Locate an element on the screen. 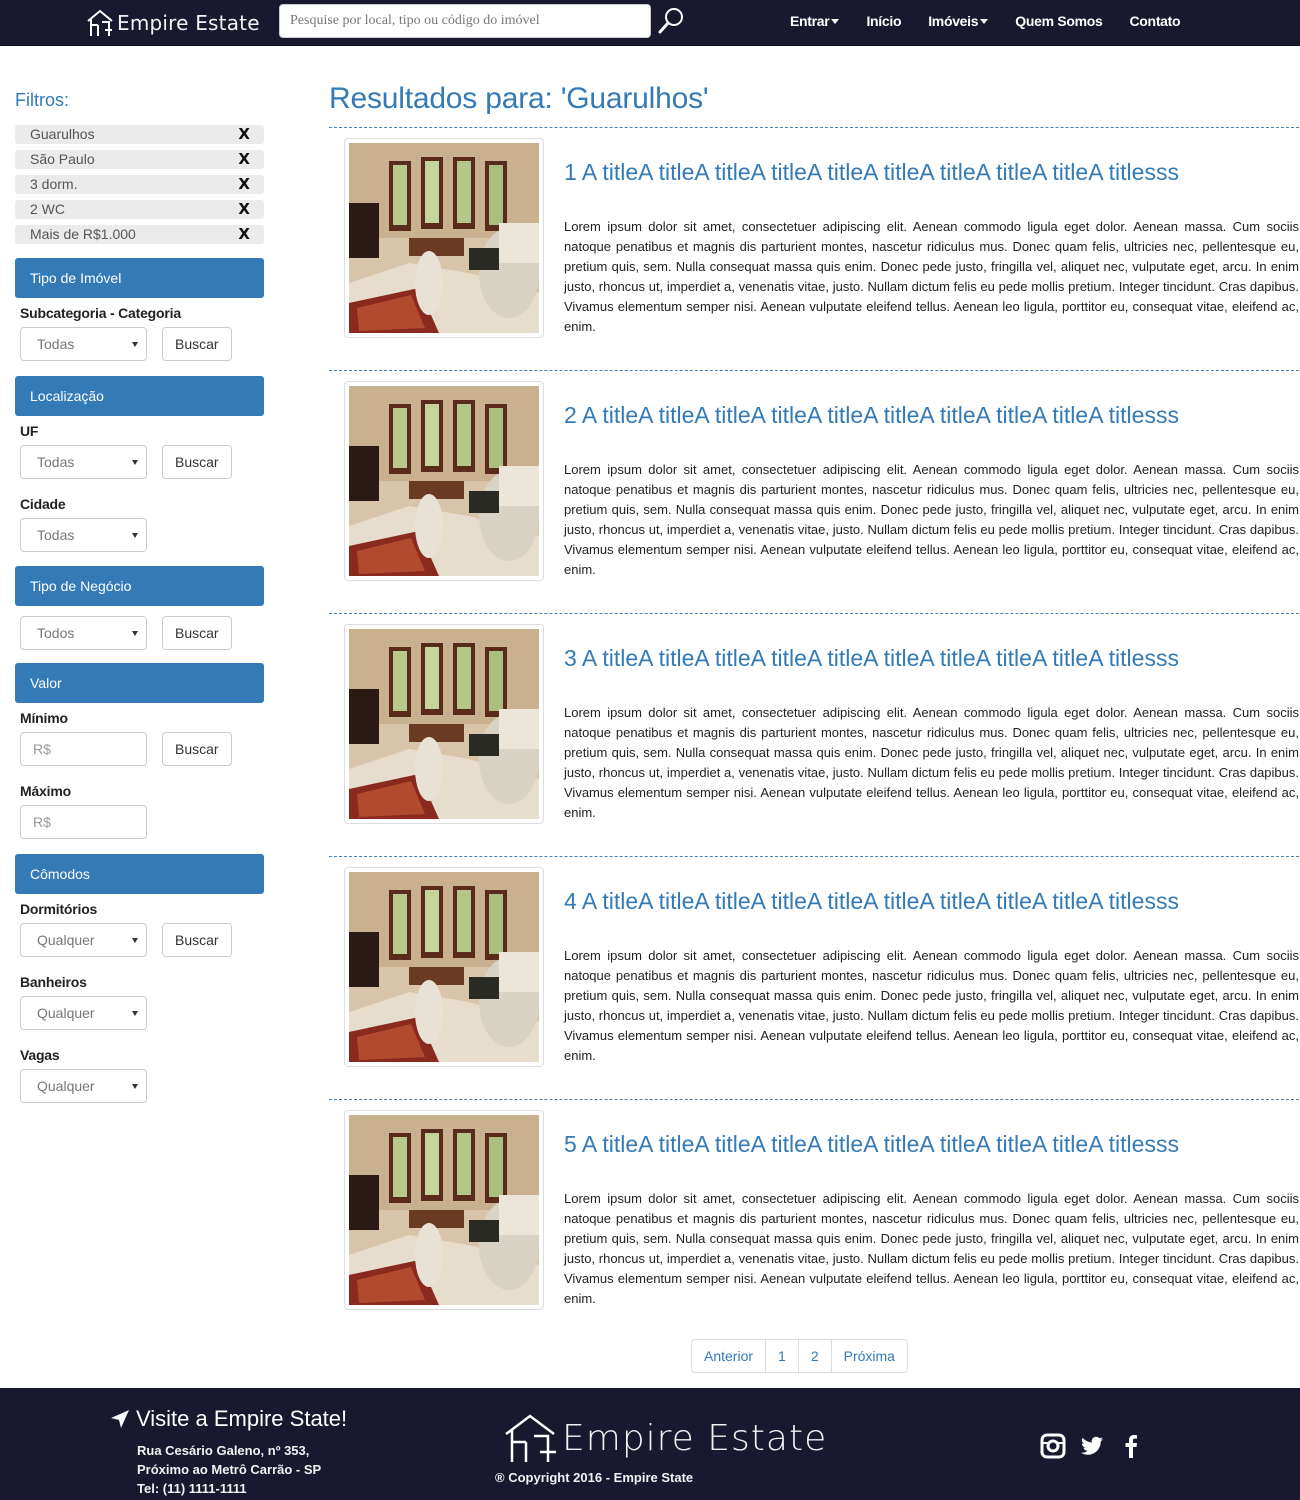 This screenshot has width=1300, height=1500. active-filter-chip: 2 WC X is located at coordinates (139, 209).